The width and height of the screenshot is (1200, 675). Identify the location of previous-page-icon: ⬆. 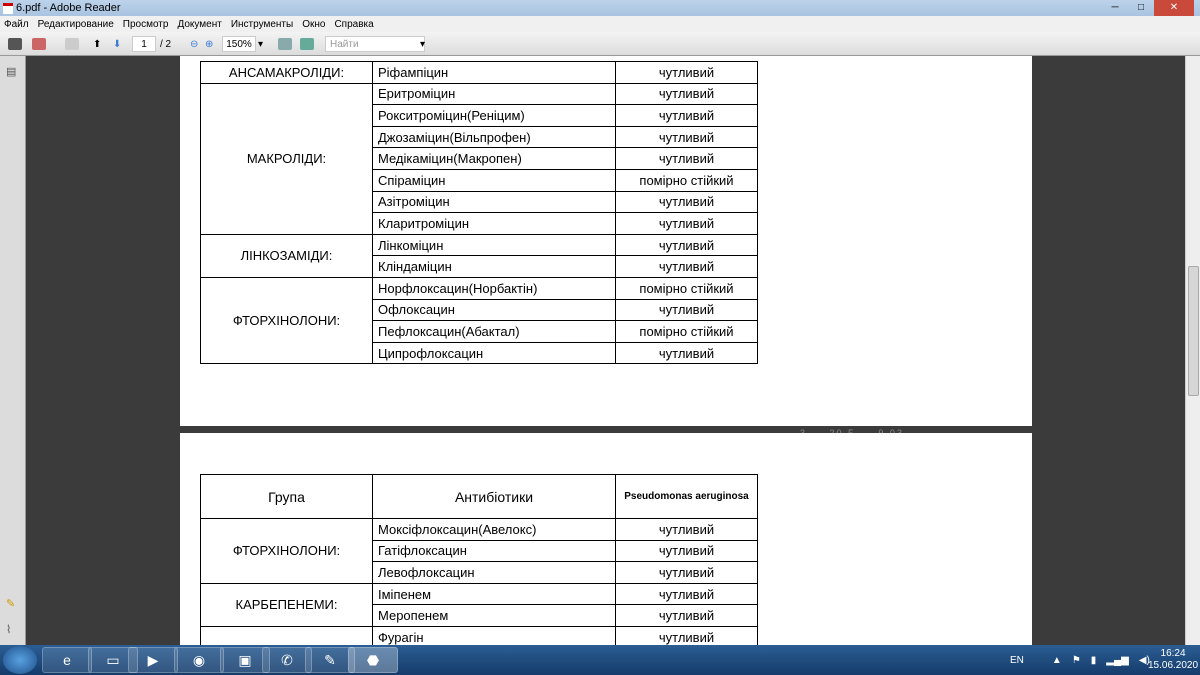
(97, 44).